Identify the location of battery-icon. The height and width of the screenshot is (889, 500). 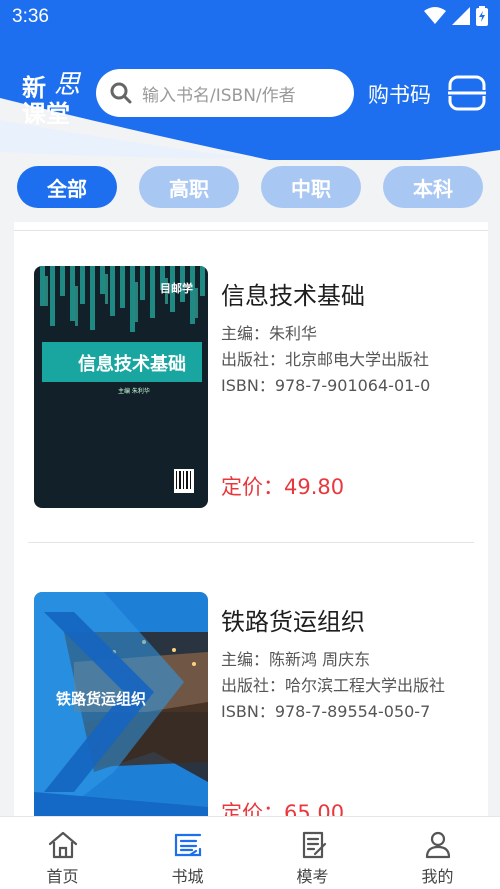
(482, 16).